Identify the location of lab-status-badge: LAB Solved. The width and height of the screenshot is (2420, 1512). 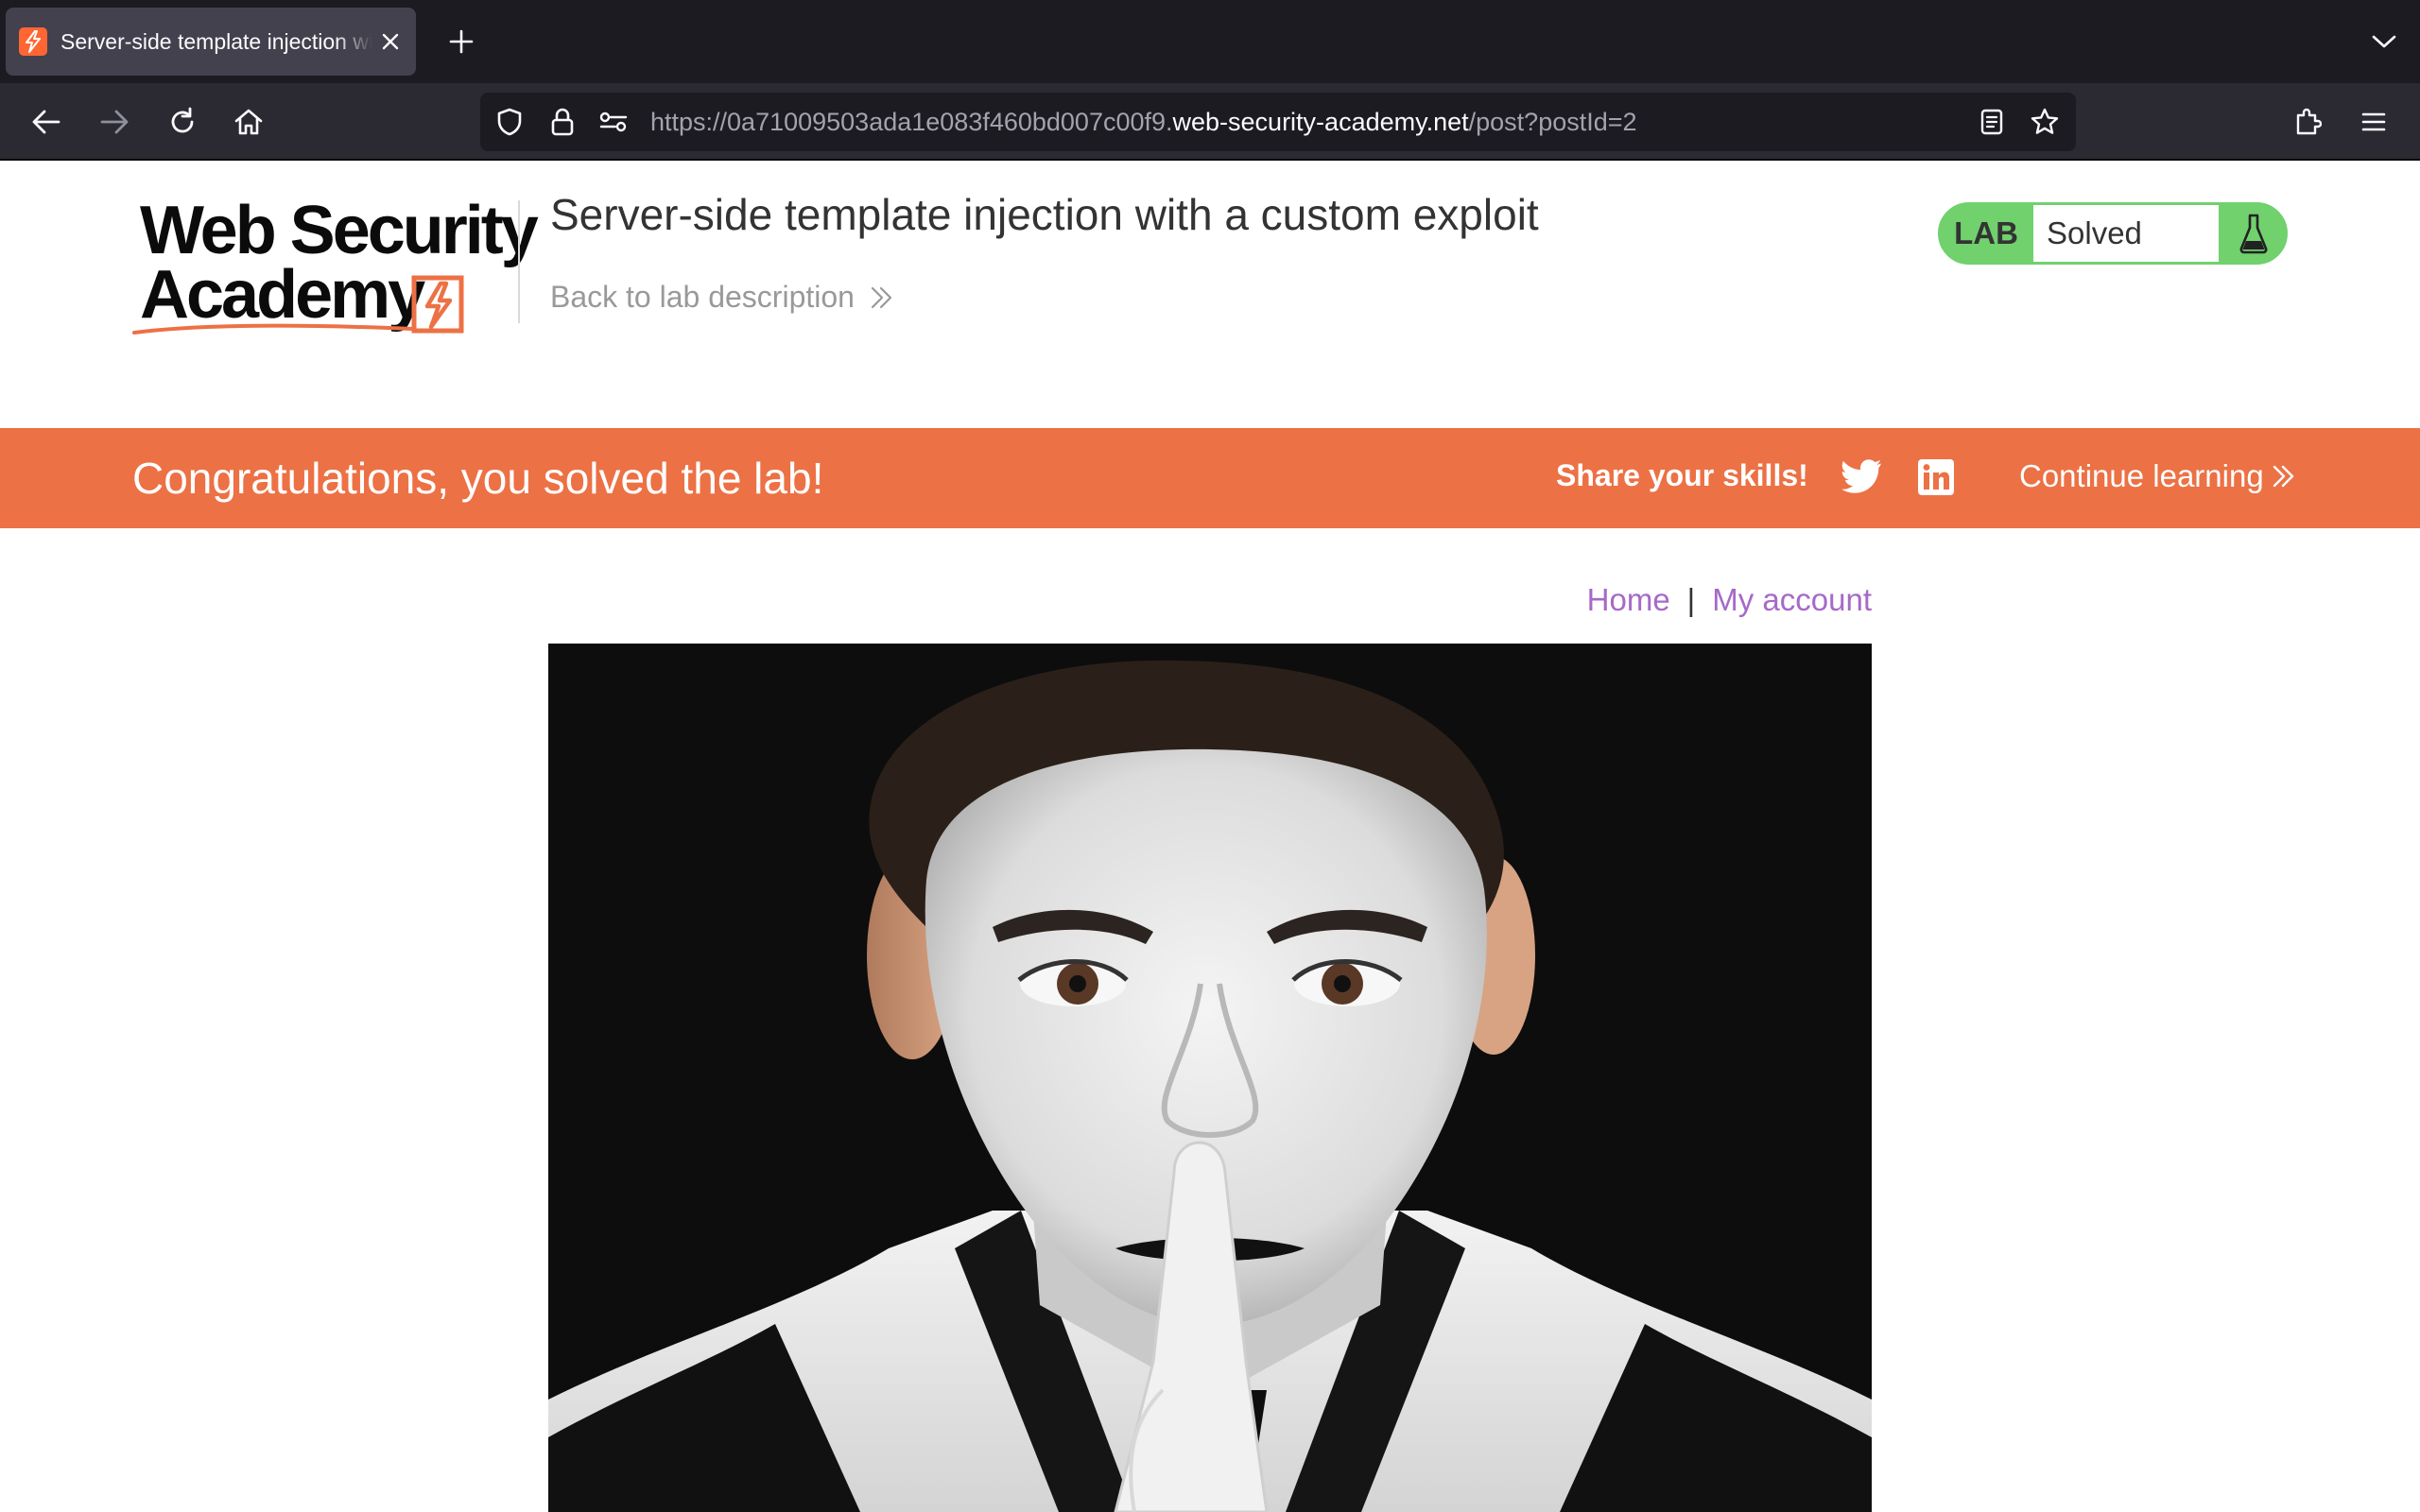
(2113, 233).